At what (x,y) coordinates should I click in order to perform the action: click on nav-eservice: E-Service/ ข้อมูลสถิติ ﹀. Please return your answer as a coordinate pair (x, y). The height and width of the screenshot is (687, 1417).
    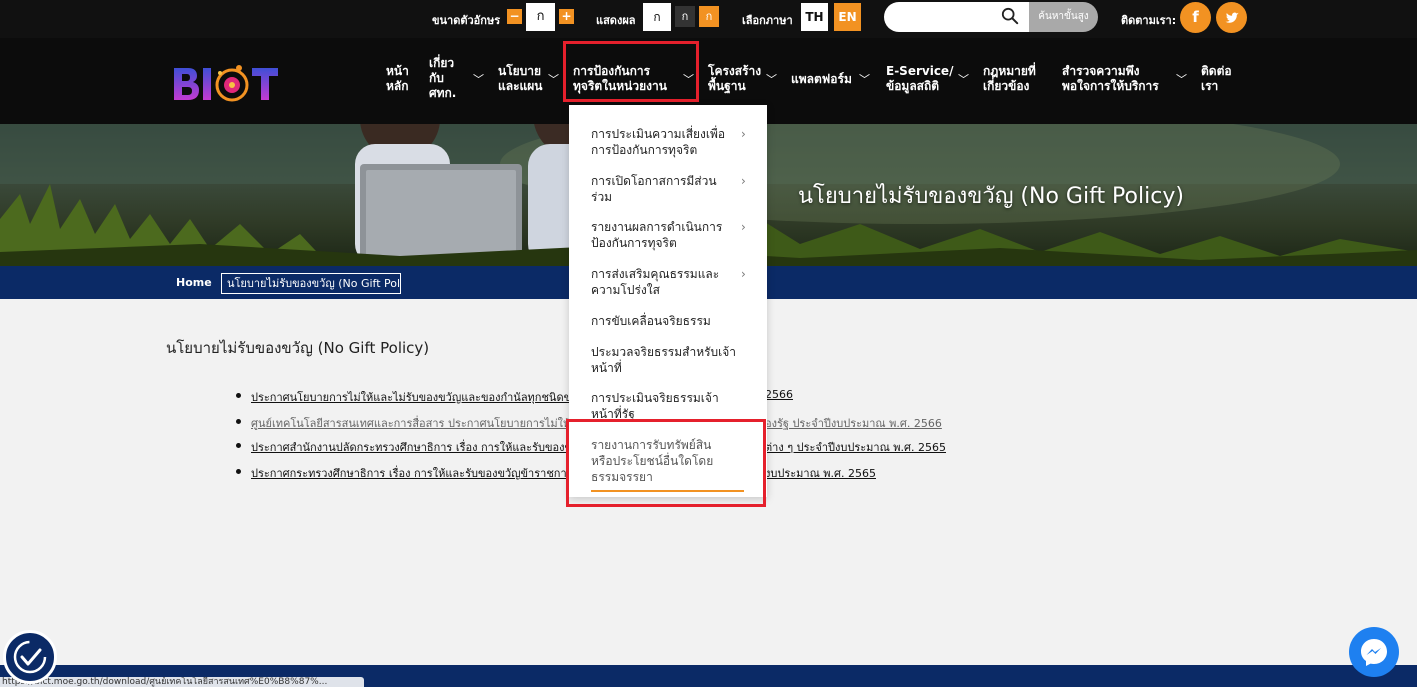
    Looking at the image, I should click on (927, 79).